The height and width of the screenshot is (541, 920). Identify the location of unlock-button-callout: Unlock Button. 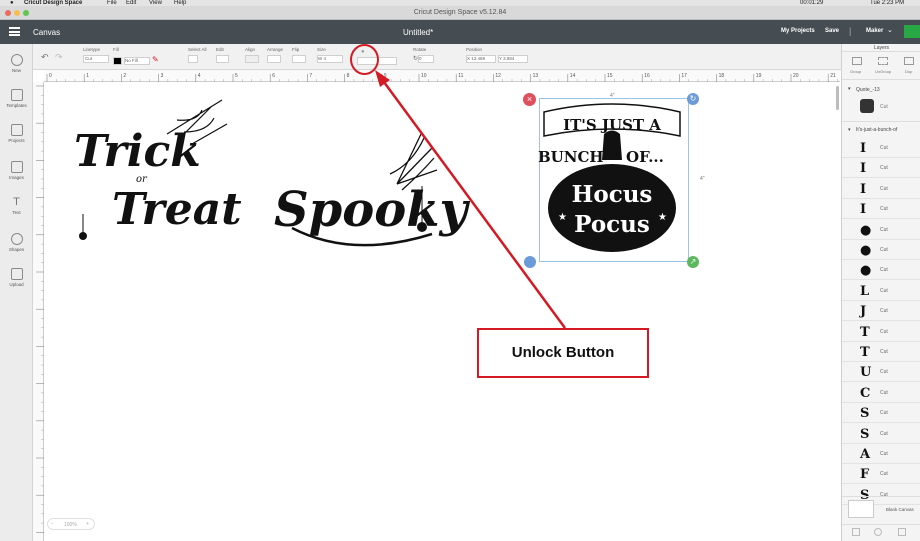
(563, 353).